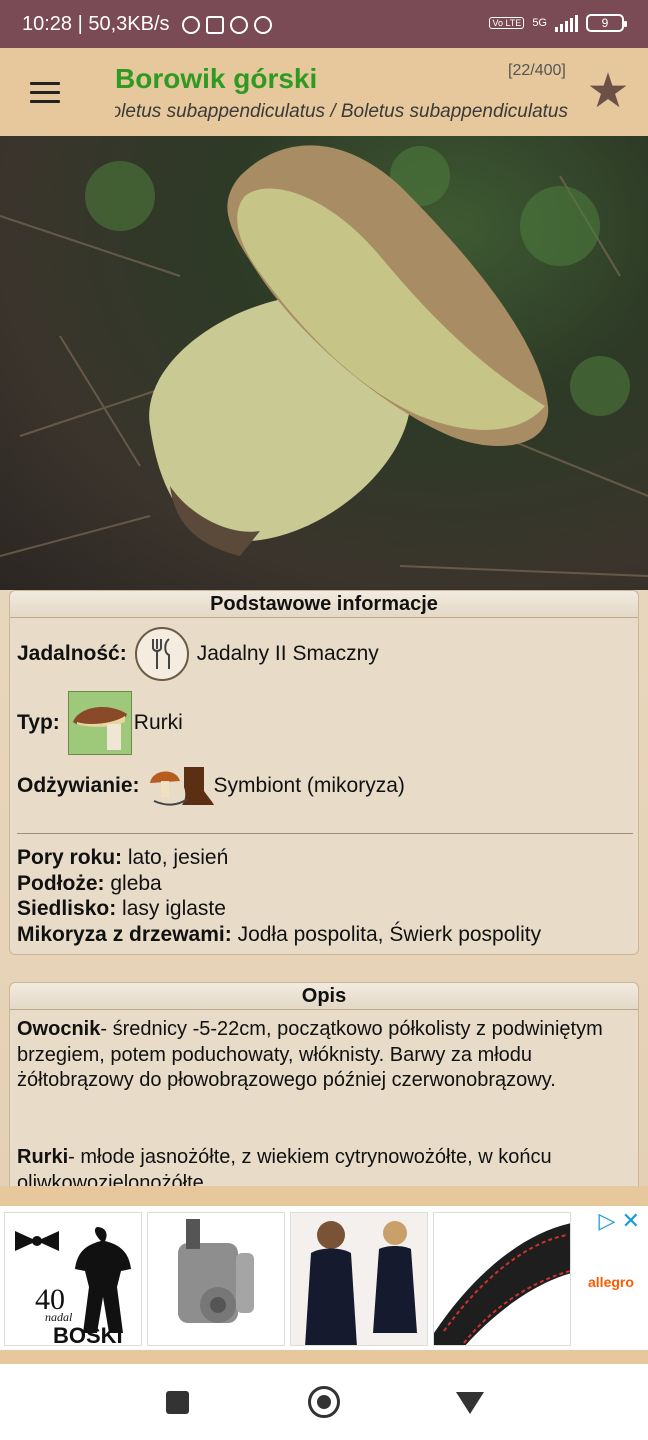  Describe the element at coordinates (325, 833) in the screenshot. I see `divider` at that location.